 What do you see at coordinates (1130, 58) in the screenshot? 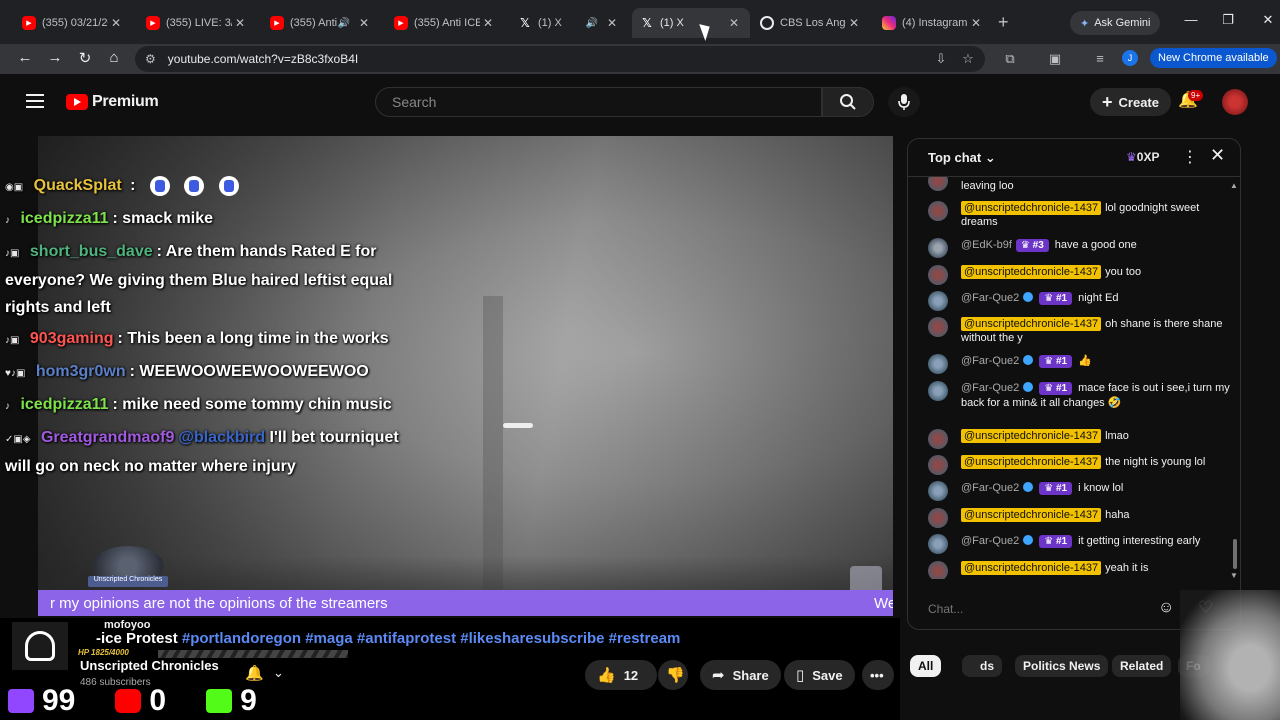
I see `profile-avatar: J` at bounding box center [1130, 58].